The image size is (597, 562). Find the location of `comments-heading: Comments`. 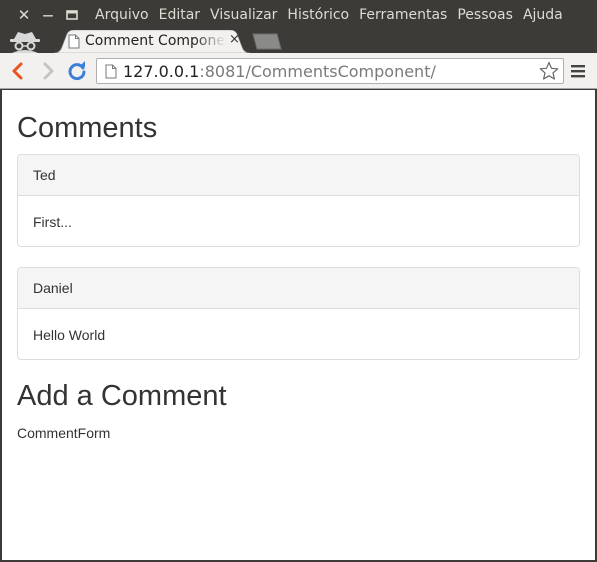

comments-heading: Comments is located at coordinates (87, 128).